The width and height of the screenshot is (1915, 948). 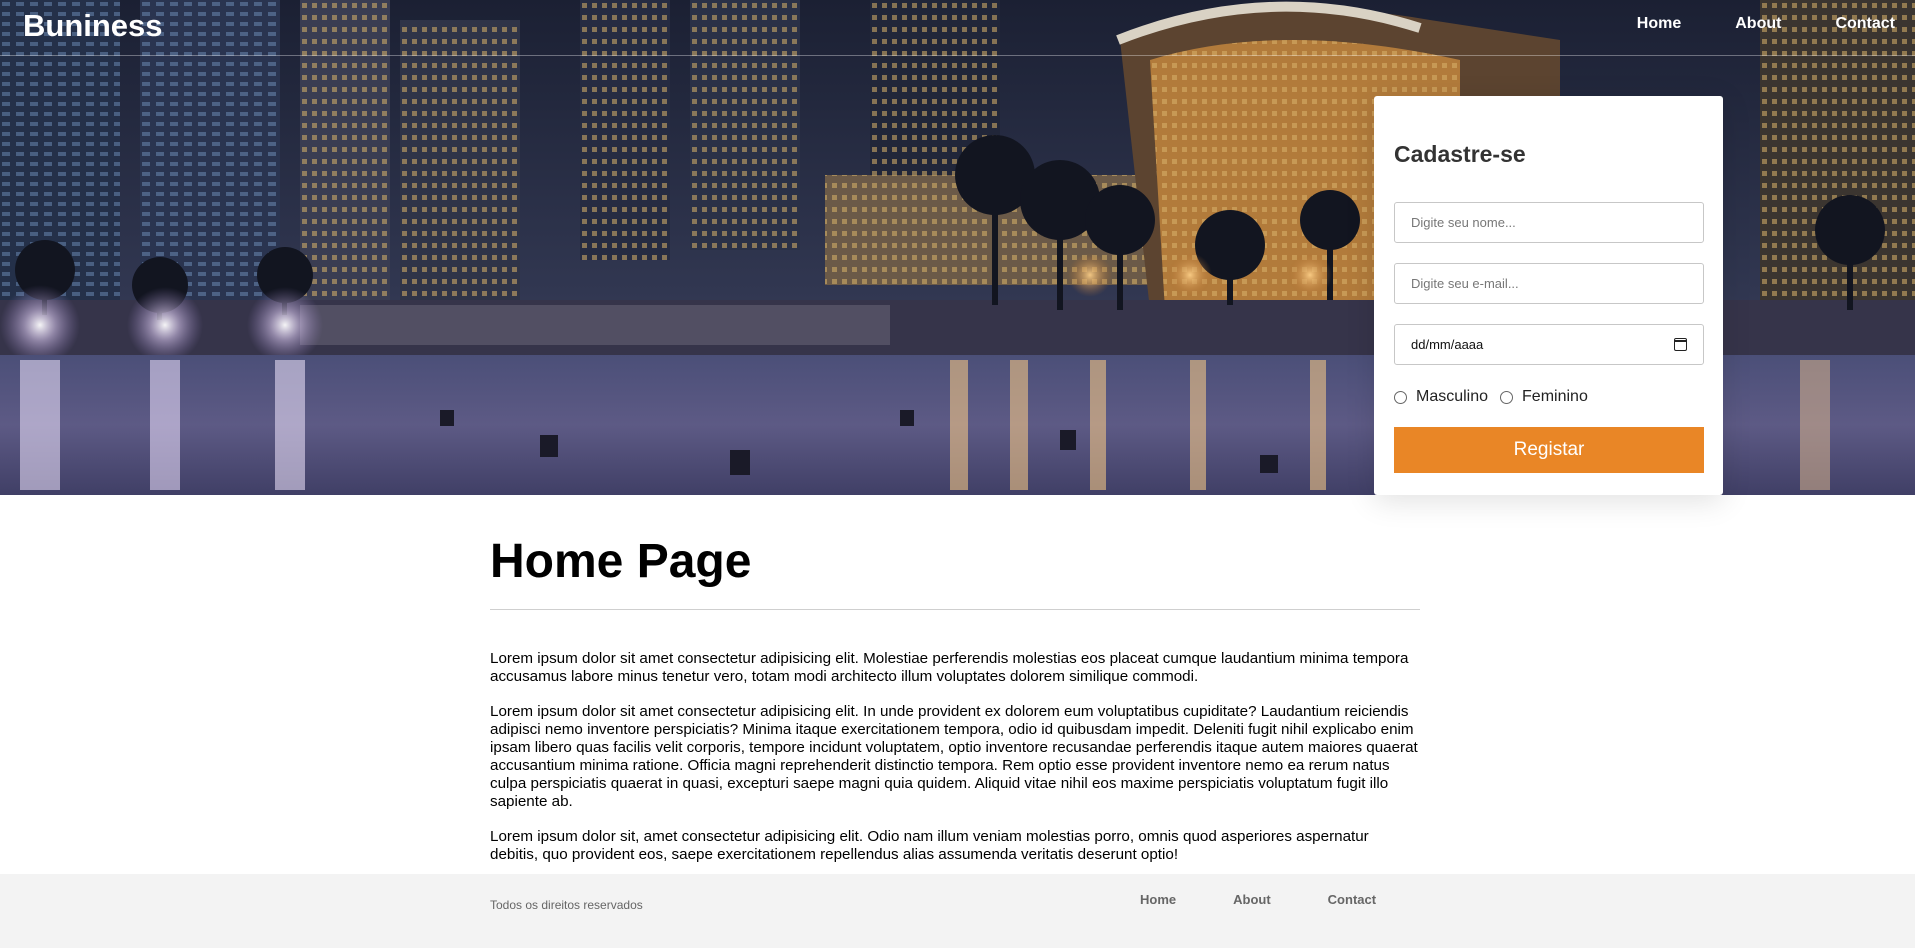 I want to click on footer-link-home: Home, so click(x=1158, y=899).